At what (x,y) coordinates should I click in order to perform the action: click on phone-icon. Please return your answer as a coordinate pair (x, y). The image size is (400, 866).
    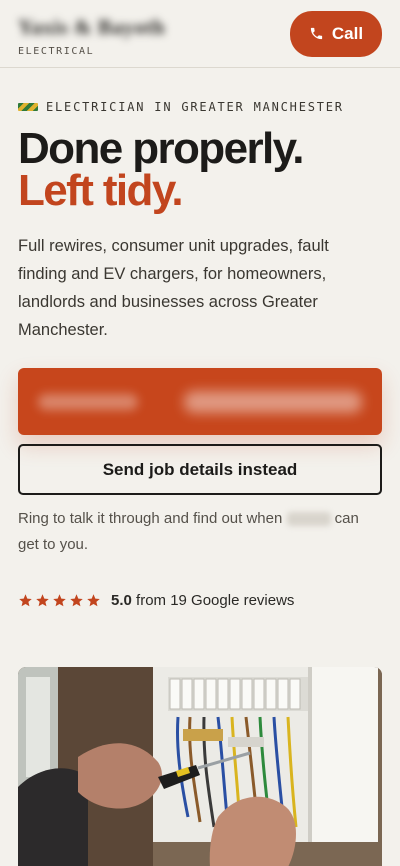
    Looking at the image, I should click on (316, 33).